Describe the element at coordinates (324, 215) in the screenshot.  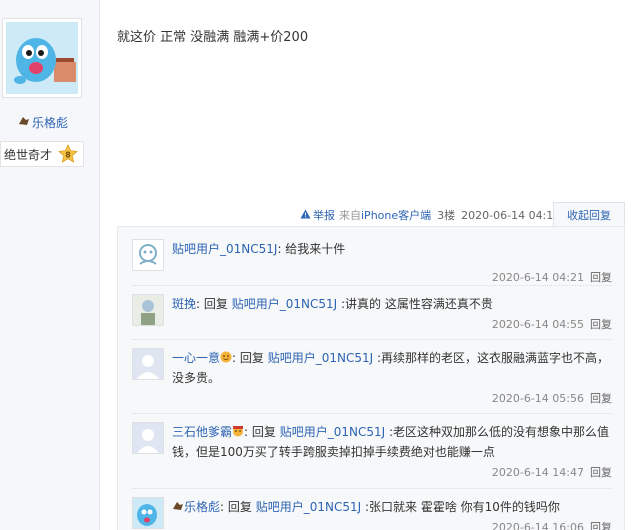
I see `report-label: 举报` at that location.